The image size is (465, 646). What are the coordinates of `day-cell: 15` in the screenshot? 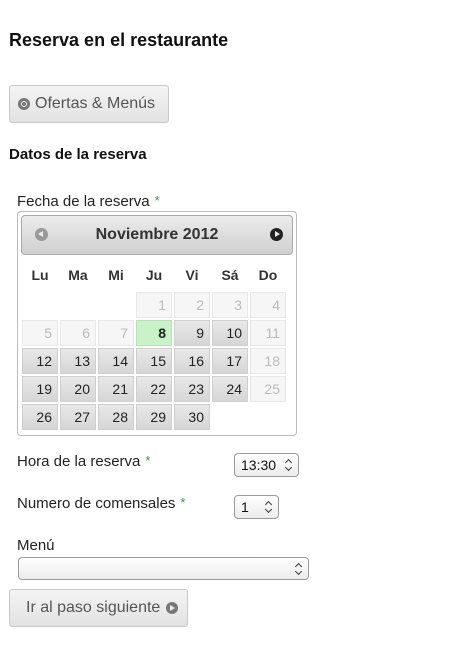 It's located at (154, 361).